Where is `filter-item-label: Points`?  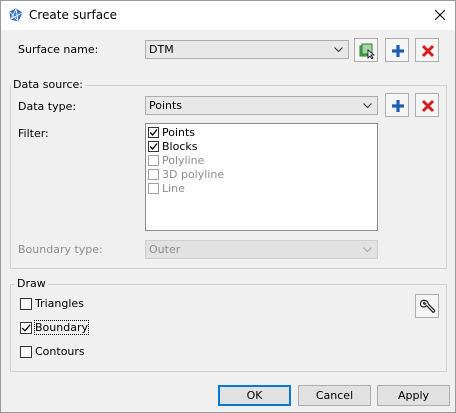
filter-item-label: Points is located at coordinates (179, 132).